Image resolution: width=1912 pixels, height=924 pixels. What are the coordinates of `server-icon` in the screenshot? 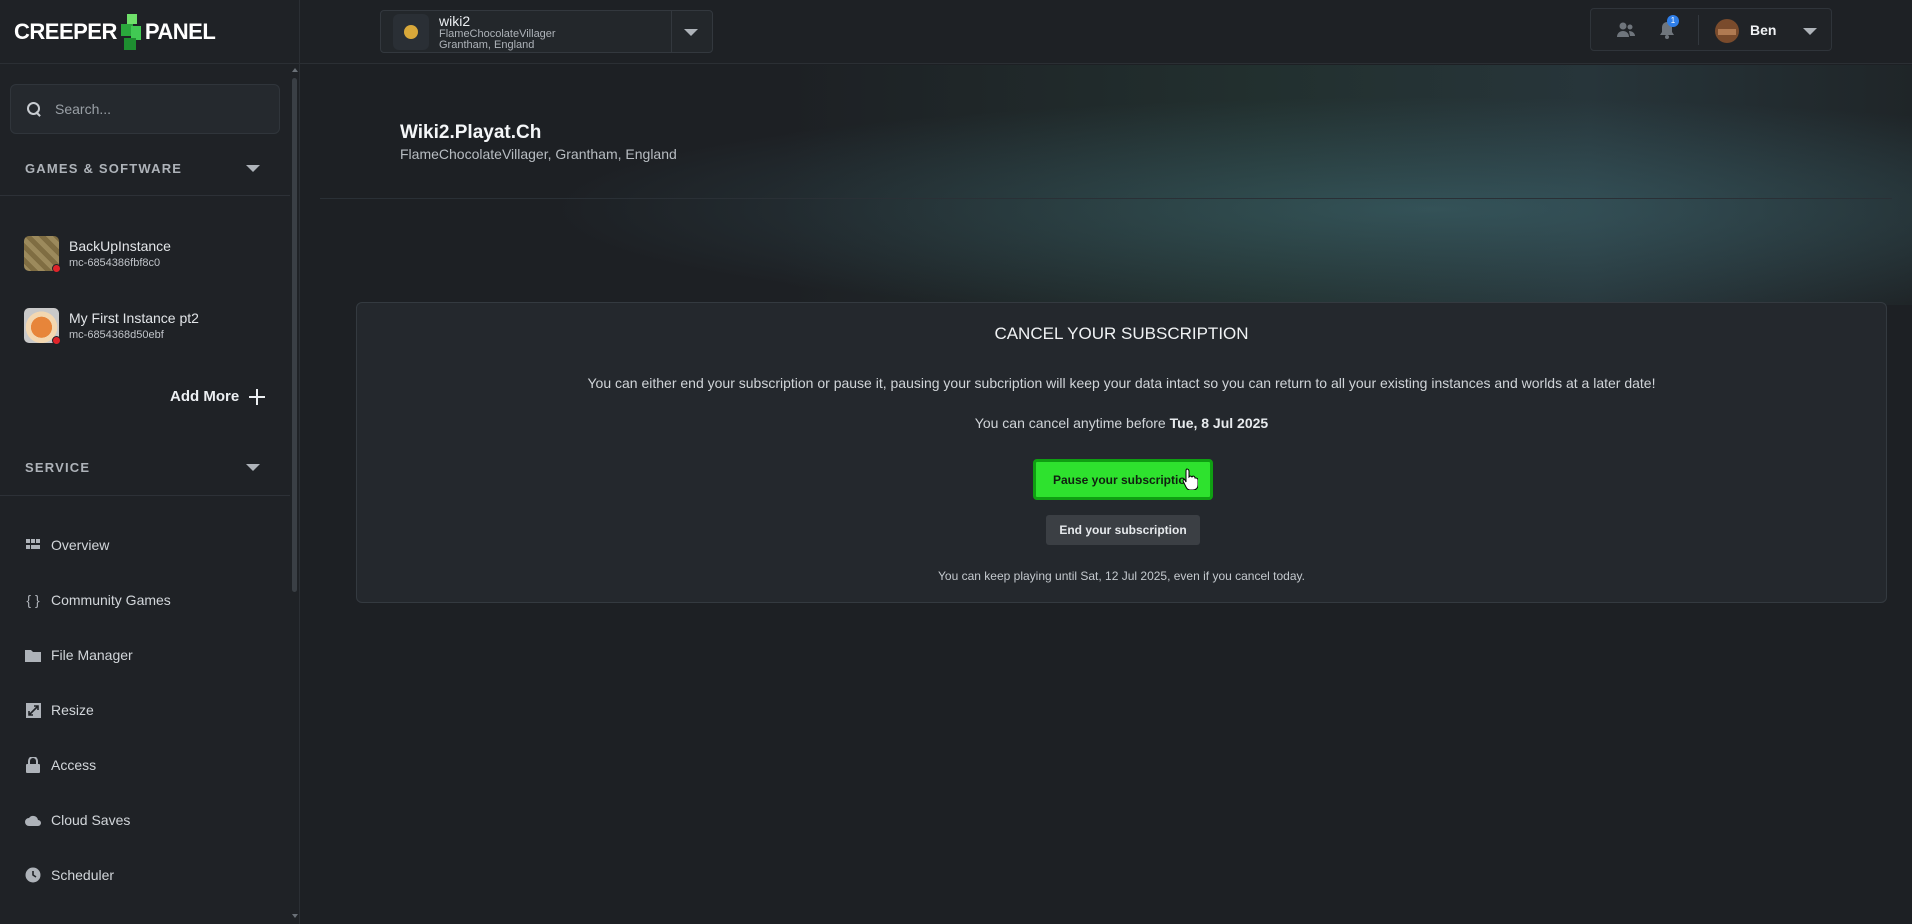 It's located at (411, 31).